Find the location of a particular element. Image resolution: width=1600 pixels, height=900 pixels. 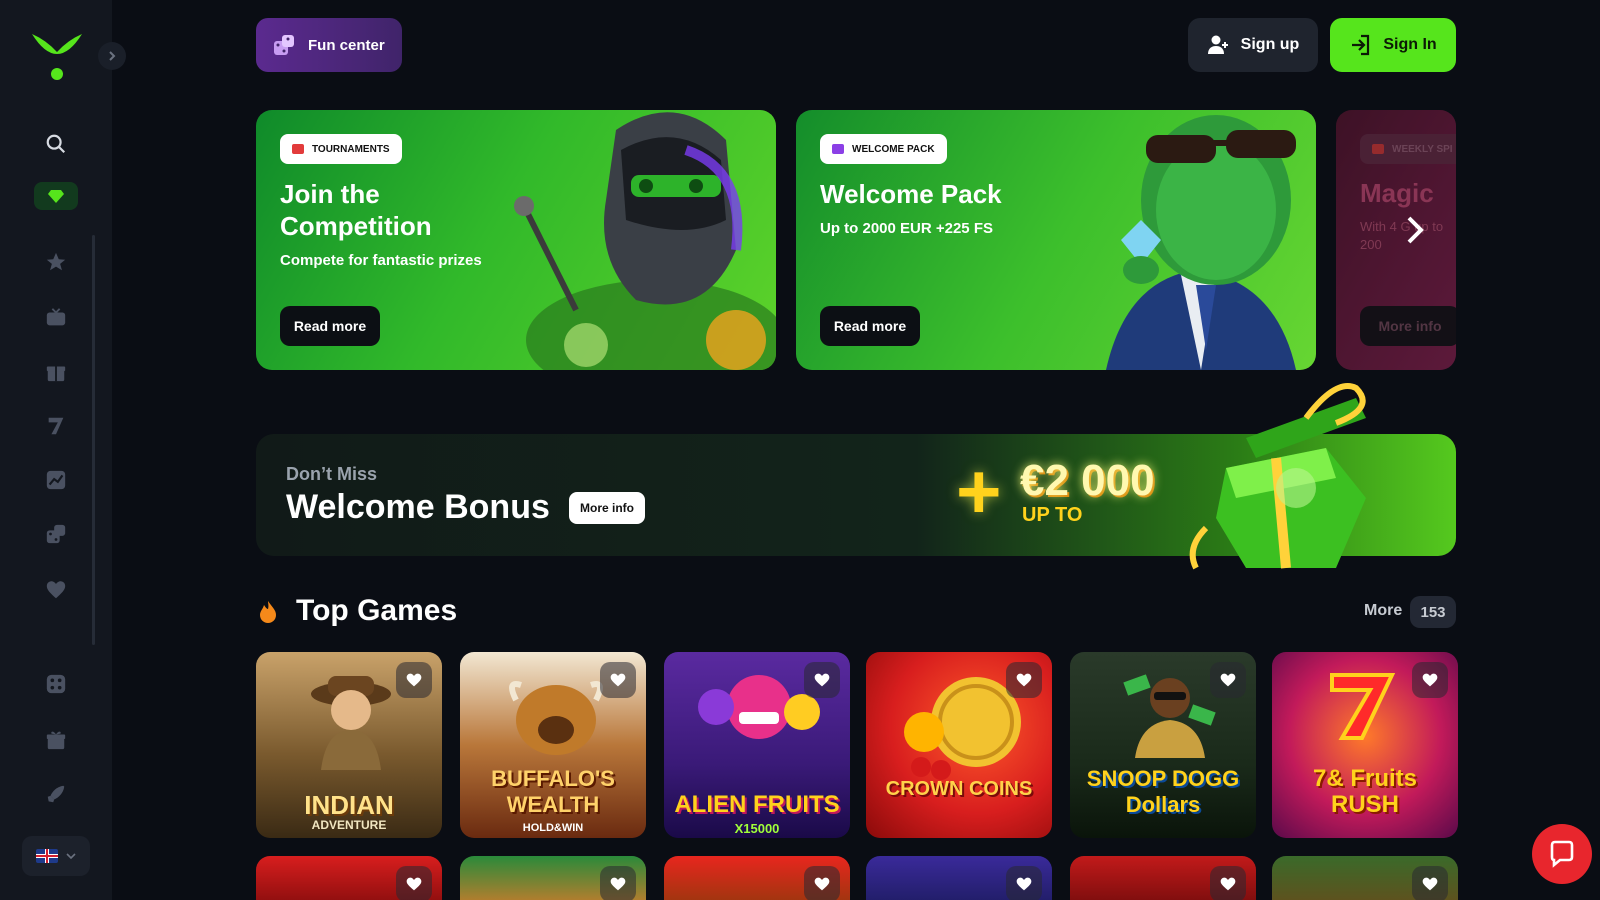

games-count-badge: 153 is located at coordinates (1433, 612).